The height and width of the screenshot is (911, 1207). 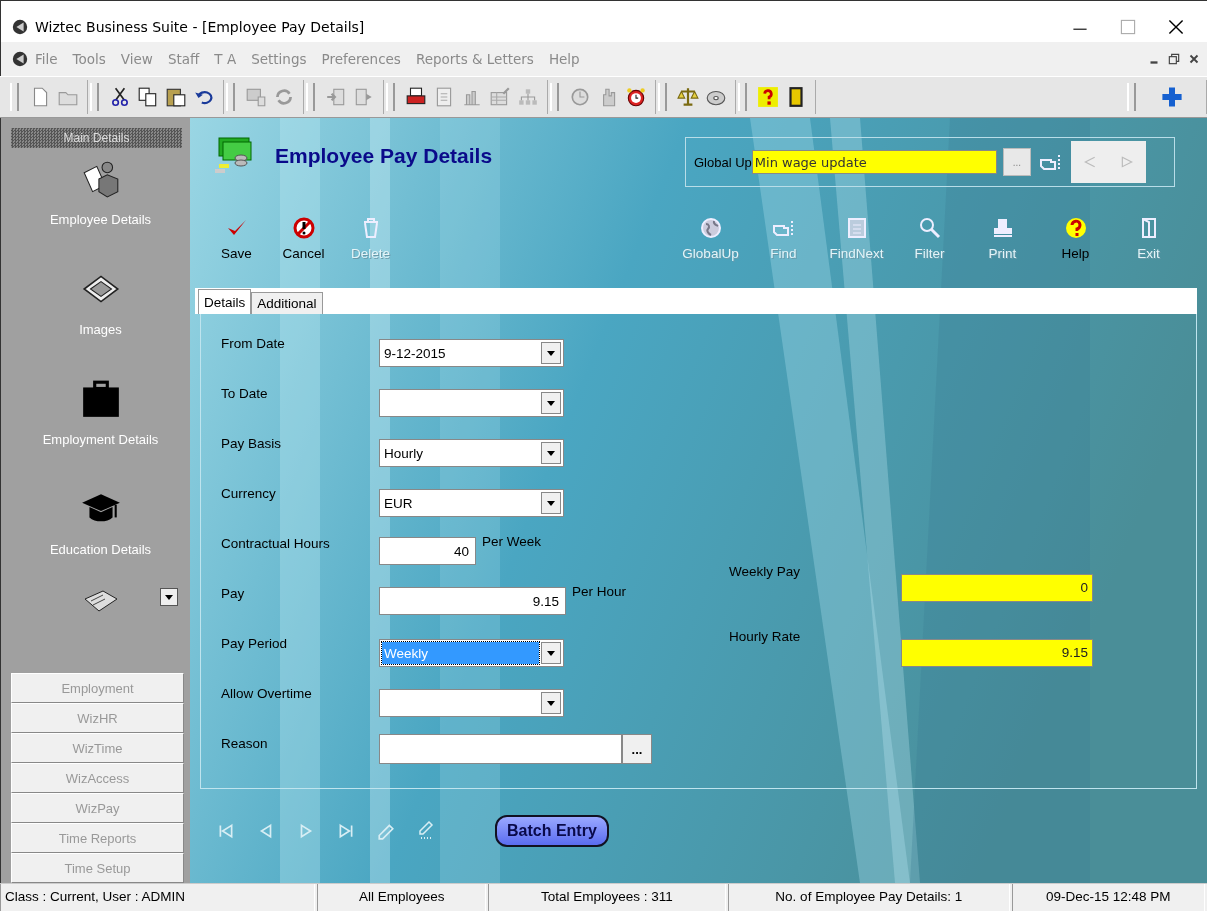 I want to click on hierarchy-icon, so click(x=528, y=97).